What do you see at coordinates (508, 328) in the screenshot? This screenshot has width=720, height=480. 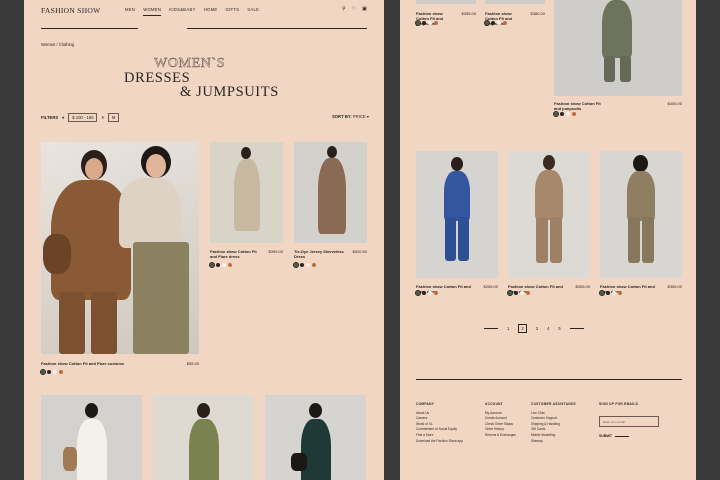 I see `page-1: 1` at bounding box center [508, 328].